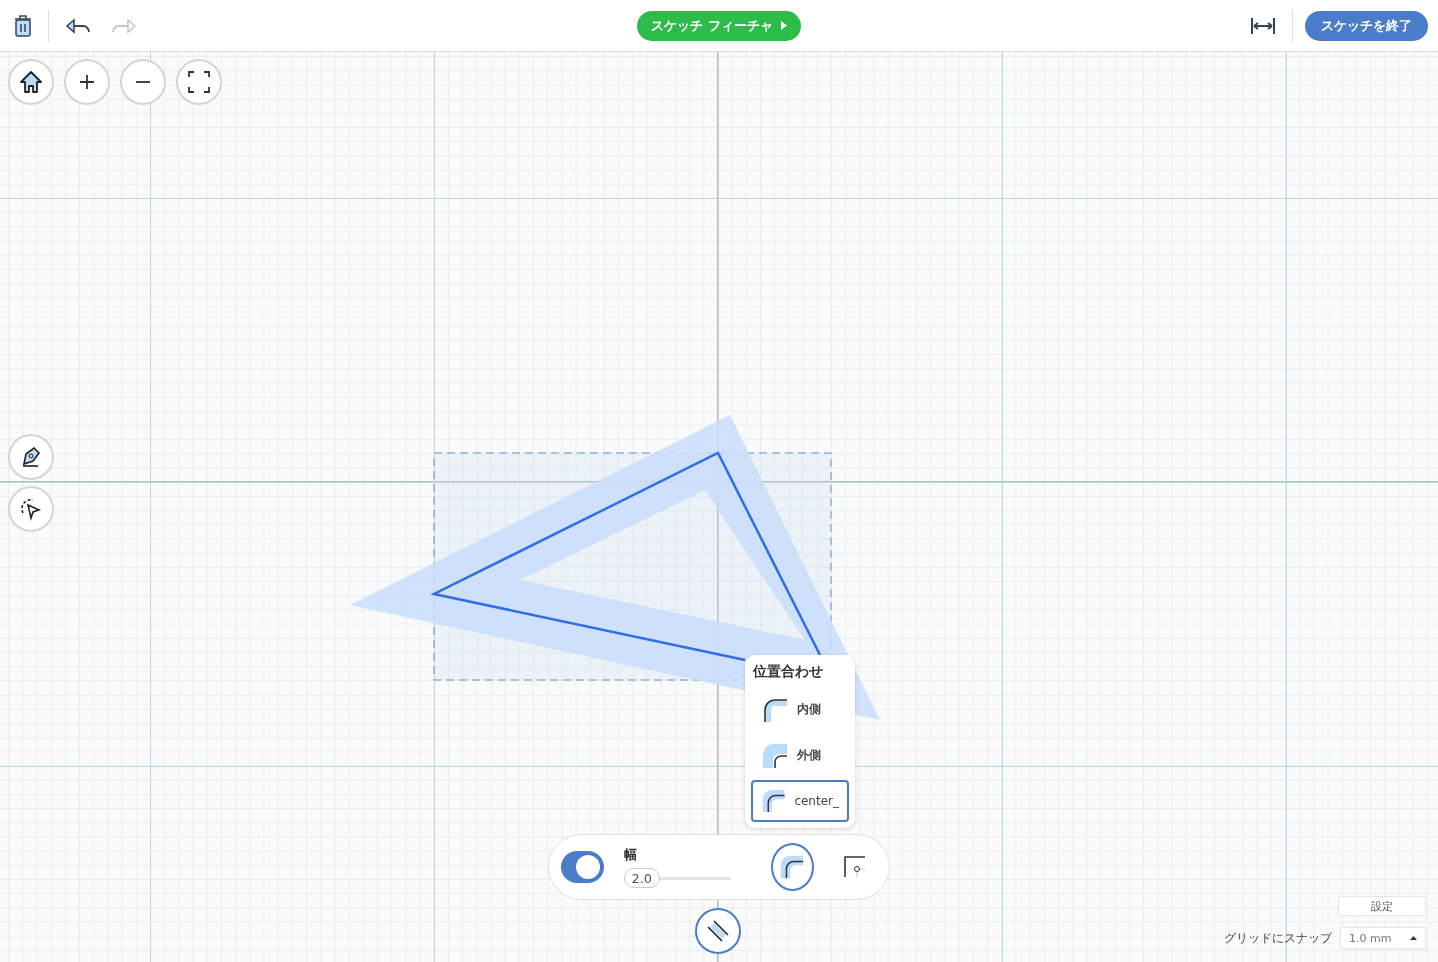 Image resolution: width=1438 pixels, height=962 pixels. Describe the element at coordinates (775, 755) in the screenshot. I see `outer-corner-icon` at that location.